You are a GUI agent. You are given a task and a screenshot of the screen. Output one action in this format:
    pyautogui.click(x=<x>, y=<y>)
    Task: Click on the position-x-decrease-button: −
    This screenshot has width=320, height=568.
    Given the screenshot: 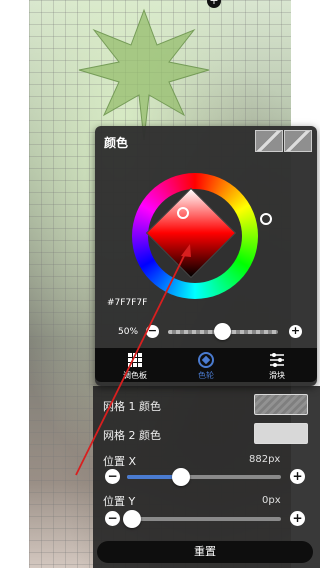 What is the action you would take?
    pyautogui.click(x=112, y=476)
    